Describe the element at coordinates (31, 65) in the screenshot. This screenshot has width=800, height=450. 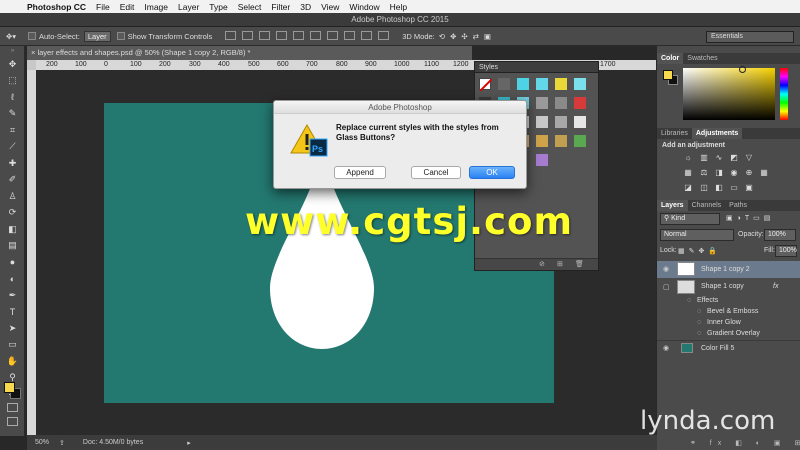
I see `ruler-origin` at that location.